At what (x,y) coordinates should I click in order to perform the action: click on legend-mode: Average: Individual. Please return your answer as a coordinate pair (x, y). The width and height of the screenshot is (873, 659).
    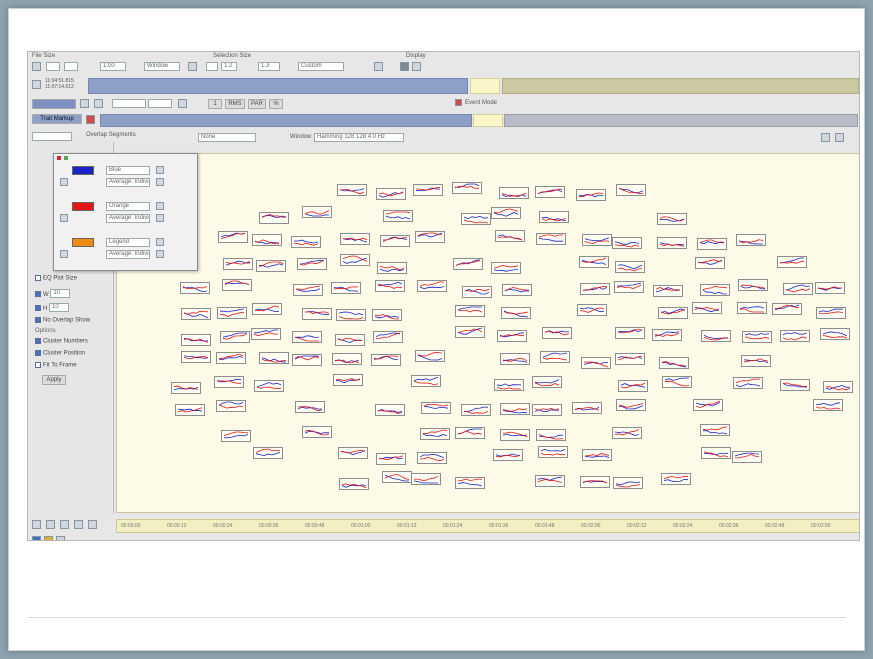
    Looking at the image, I should click on (128, 254).